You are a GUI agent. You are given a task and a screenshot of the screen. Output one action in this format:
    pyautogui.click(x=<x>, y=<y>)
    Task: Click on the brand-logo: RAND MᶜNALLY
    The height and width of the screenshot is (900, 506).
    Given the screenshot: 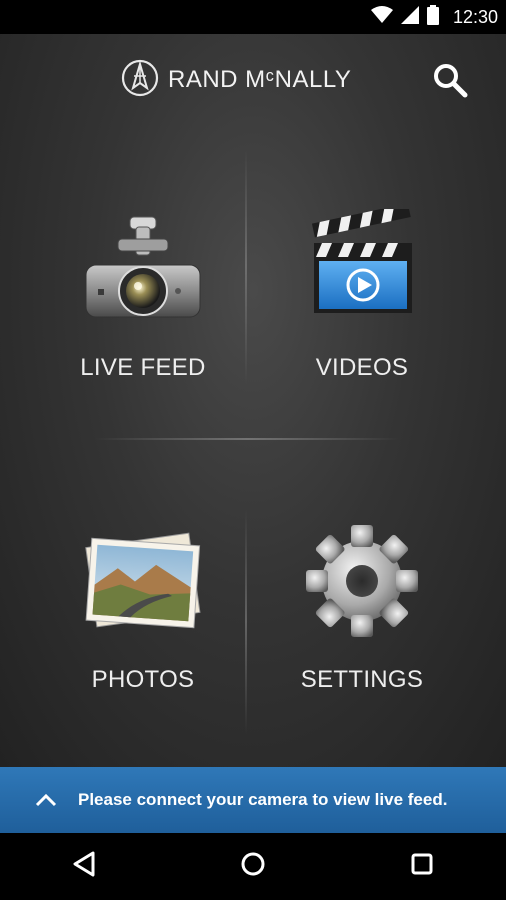 What is the action you would take?
    pyautogui.click(x=236, y=80)
    